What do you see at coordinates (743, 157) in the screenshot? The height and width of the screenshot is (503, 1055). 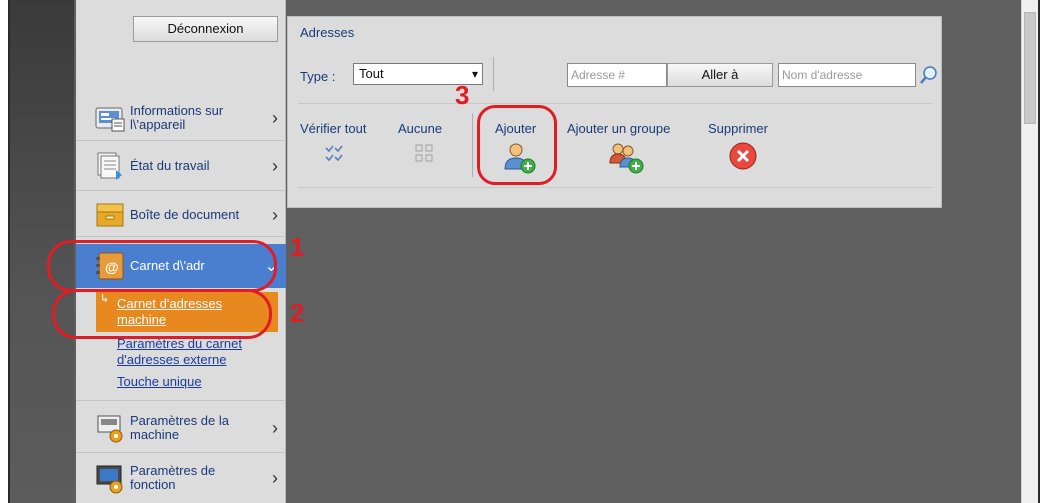 I see `delete-icon` at bounding box center [743, 157].